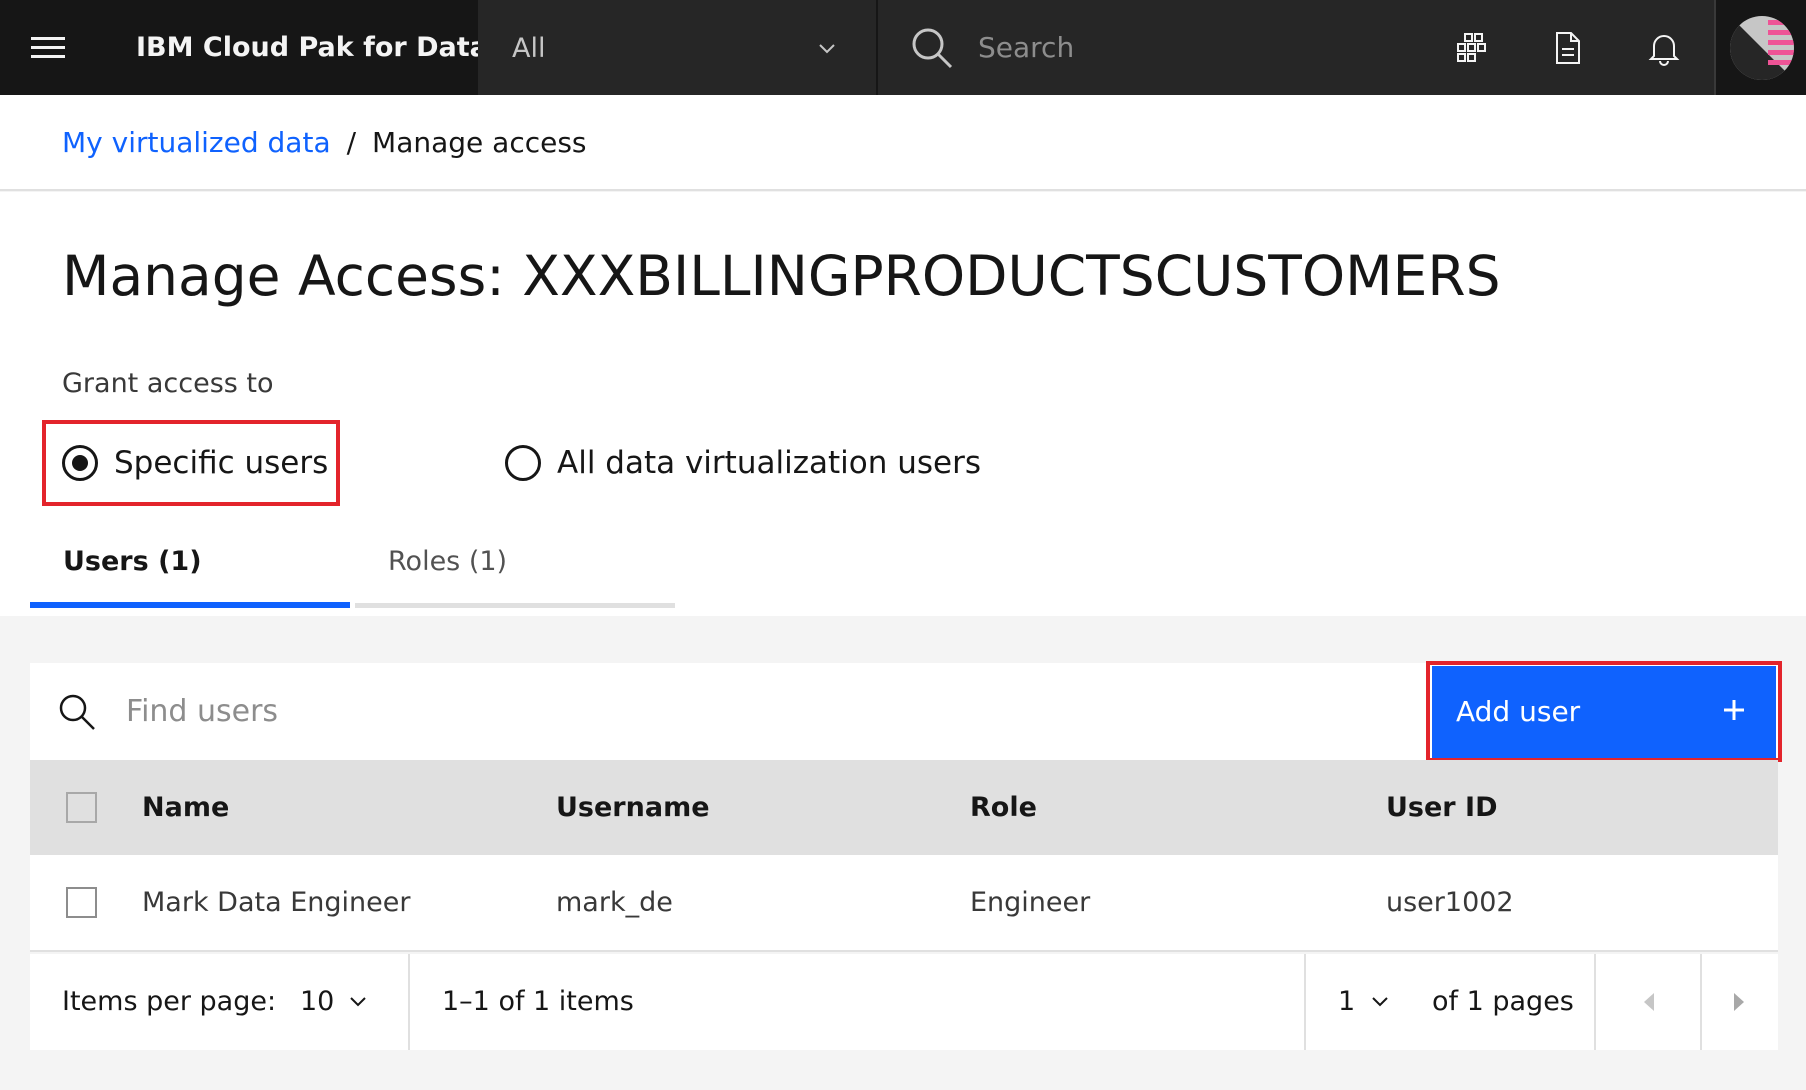  I want to click on tab-roles: Roles (1), so click(515, 565).